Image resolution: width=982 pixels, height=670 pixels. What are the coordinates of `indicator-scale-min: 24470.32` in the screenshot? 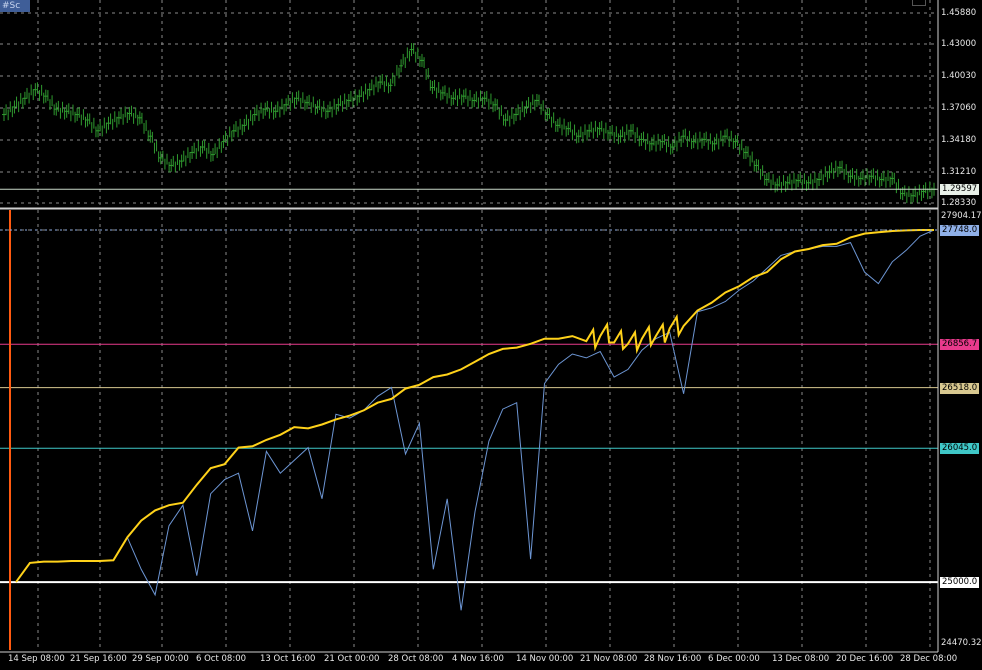 It's located at (961, 643).